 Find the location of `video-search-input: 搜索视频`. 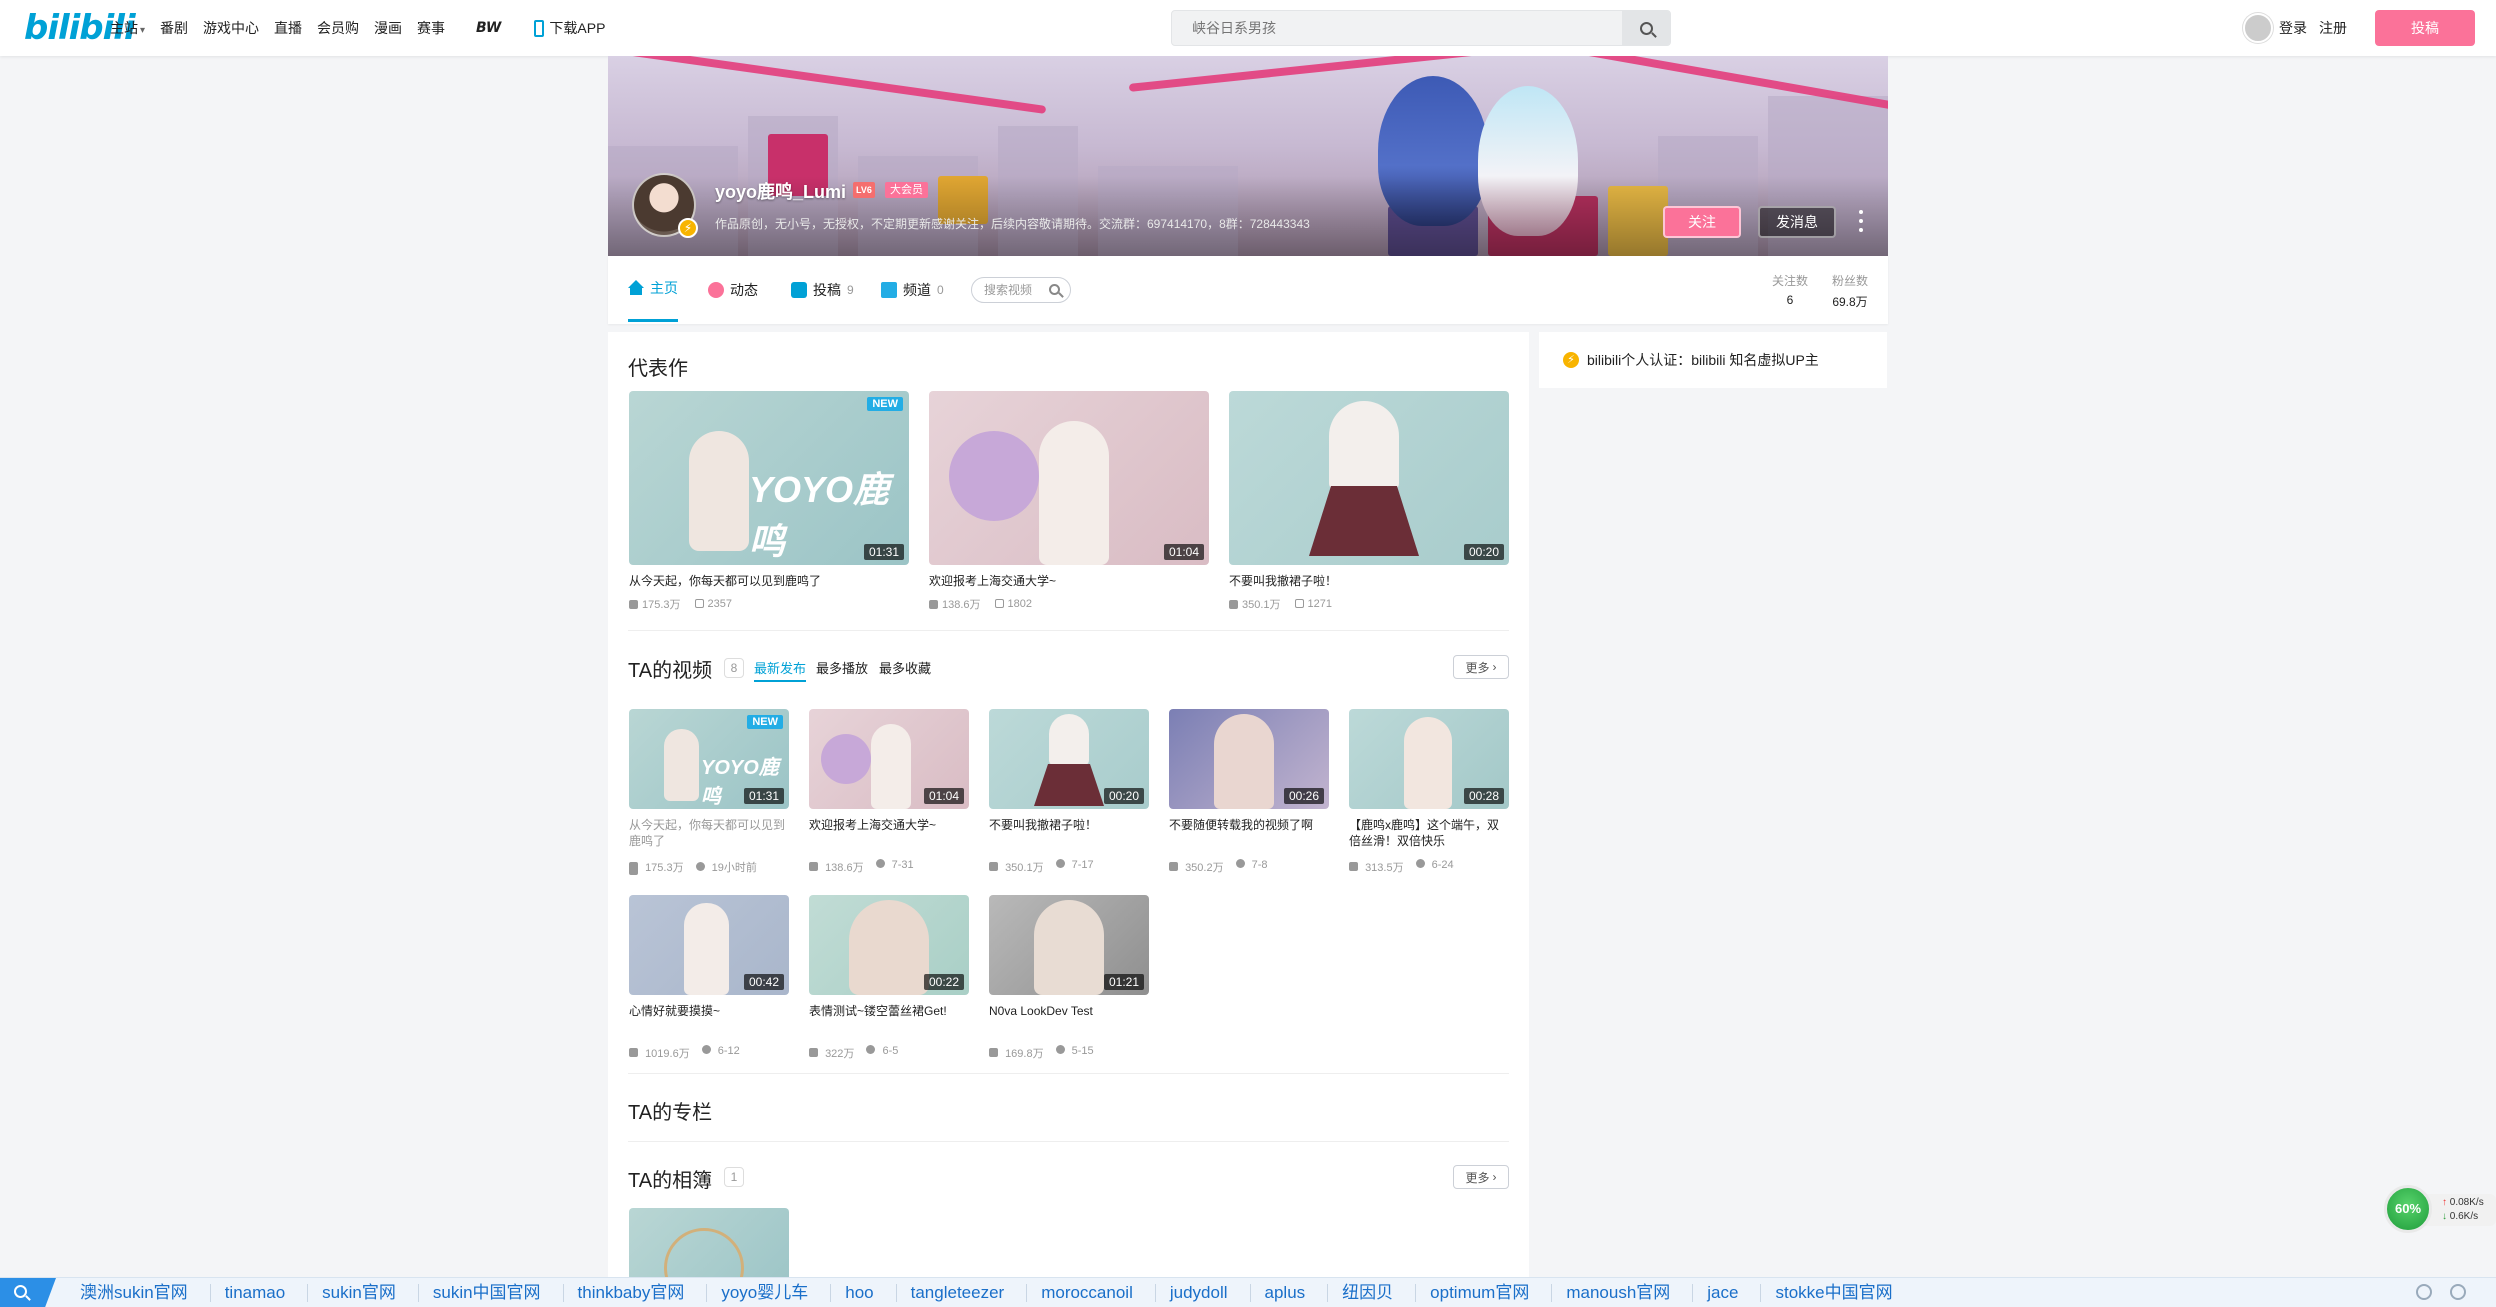

video-search-input: 搜索视频 is located at coordinates (1021, 290).